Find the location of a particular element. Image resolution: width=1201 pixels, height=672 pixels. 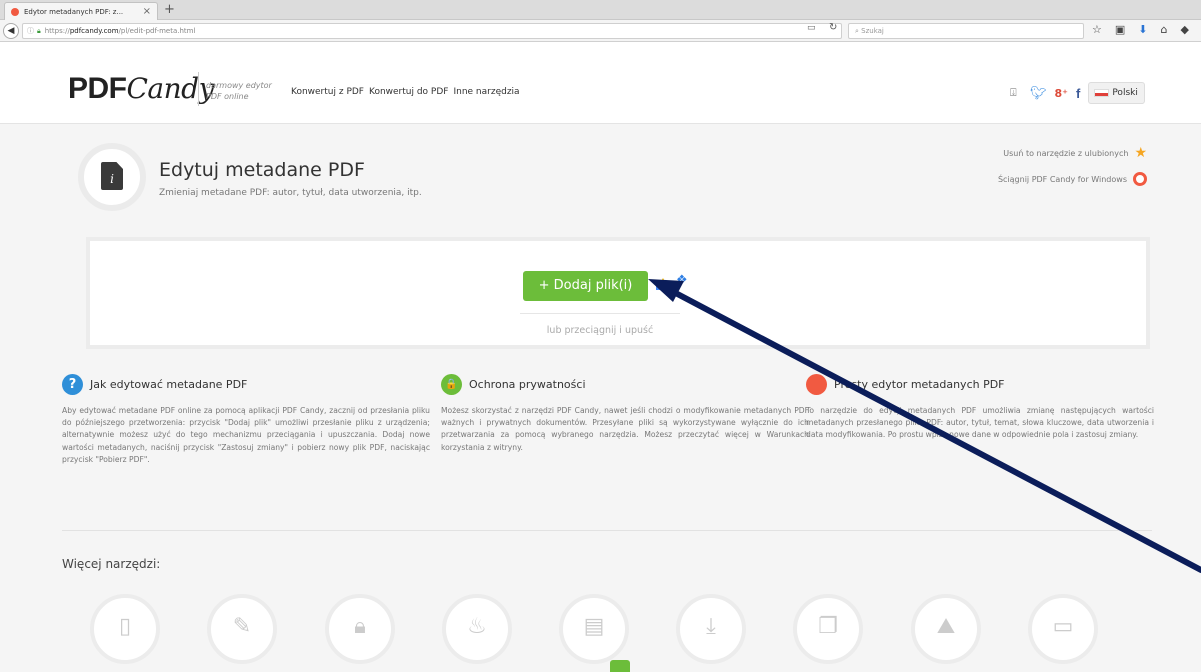

tagline-line-1: darmowy edytor is located at coordinates (239, 85).